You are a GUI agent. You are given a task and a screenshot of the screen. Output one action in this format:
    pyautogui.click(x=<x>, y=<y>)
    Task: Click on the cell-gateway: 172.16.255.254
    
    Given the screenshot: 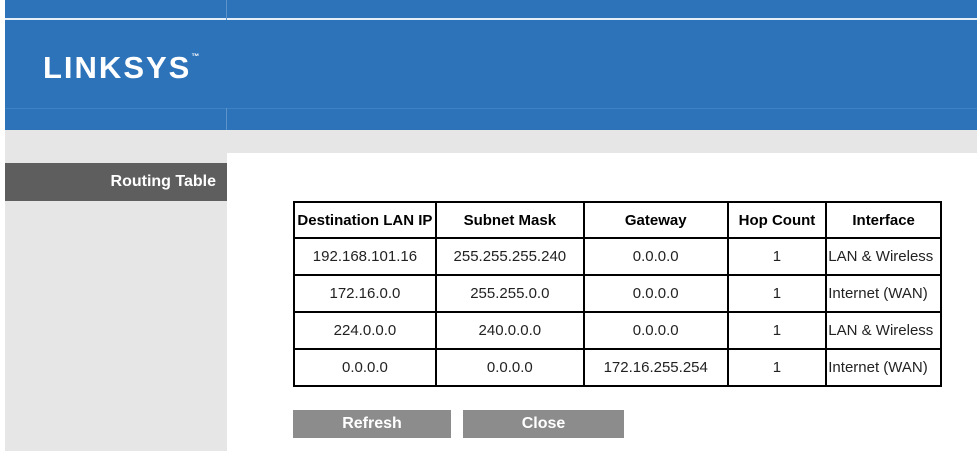 What is the action you would take?
    pyautogui.click(x=655, y=367)
    